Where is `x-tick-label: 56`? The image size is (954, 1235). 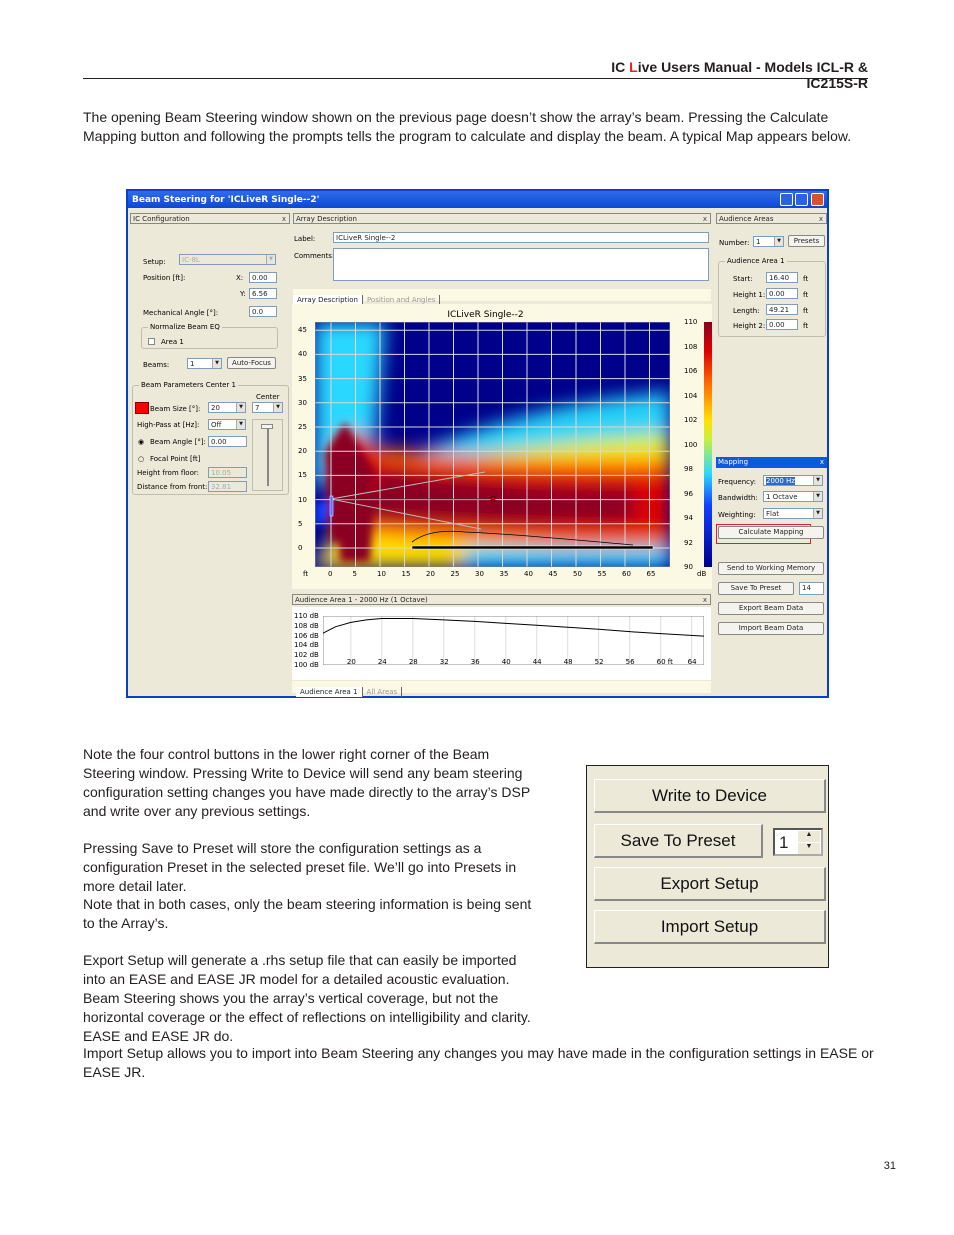
x-tick-label: 56 is located at coordinates (630, 662).